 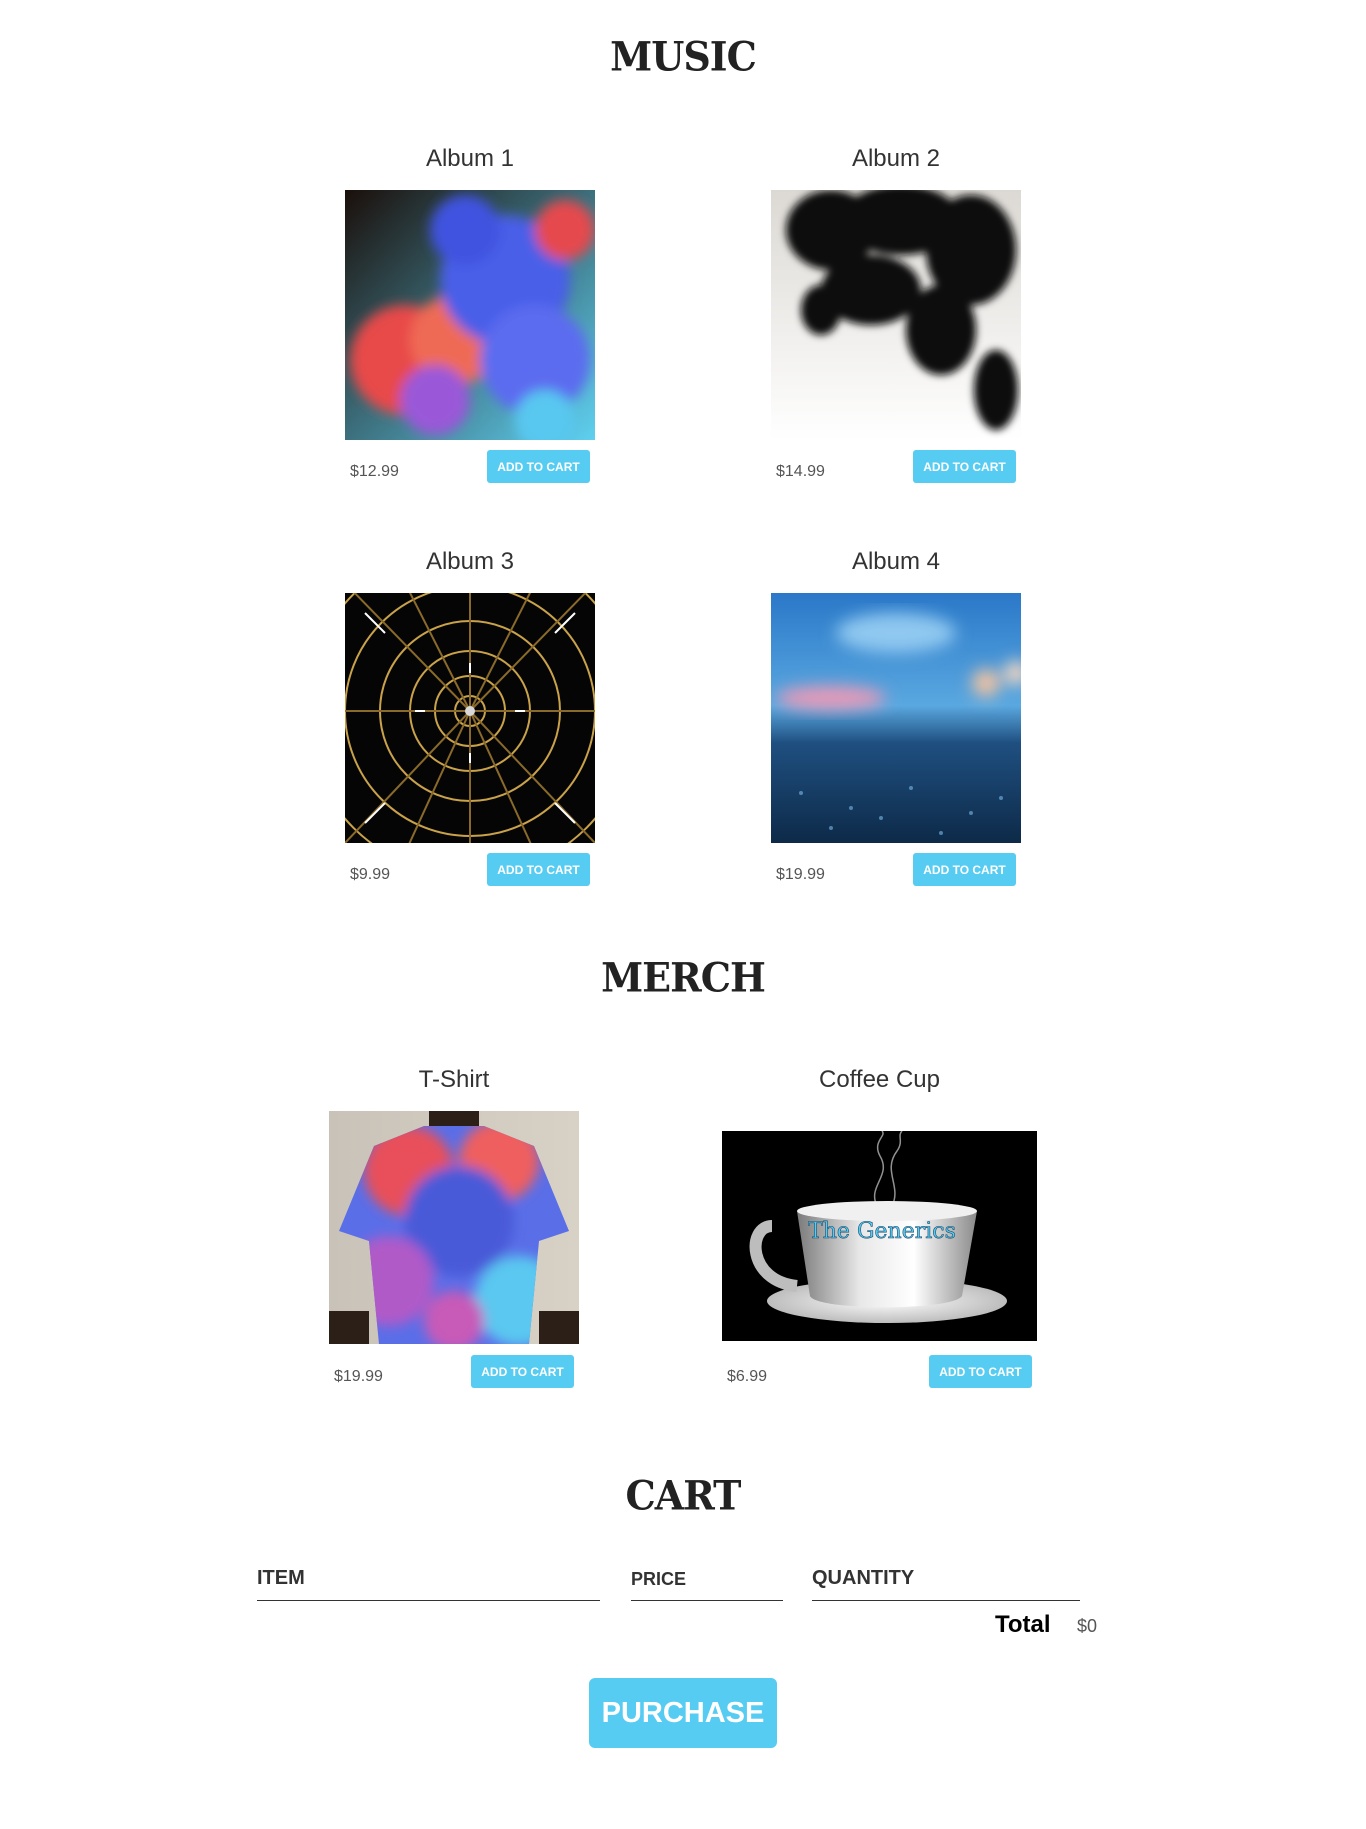 I want to click on album-1-card: Album 1 $12.99 ADD TO CART, so click(x=470, y=315).